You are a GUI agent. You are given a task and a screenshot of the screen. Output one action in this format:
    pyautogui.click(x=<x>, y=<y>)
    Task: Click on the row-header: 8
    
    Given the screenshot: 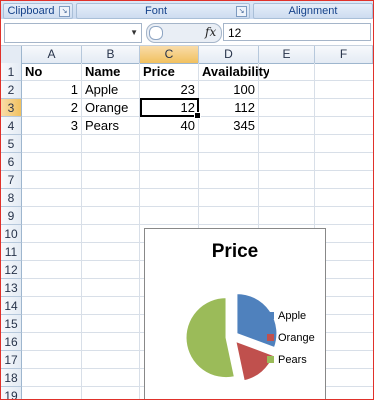 What is the action you would take?
    pyautogui.click(x=11, y=198)
    